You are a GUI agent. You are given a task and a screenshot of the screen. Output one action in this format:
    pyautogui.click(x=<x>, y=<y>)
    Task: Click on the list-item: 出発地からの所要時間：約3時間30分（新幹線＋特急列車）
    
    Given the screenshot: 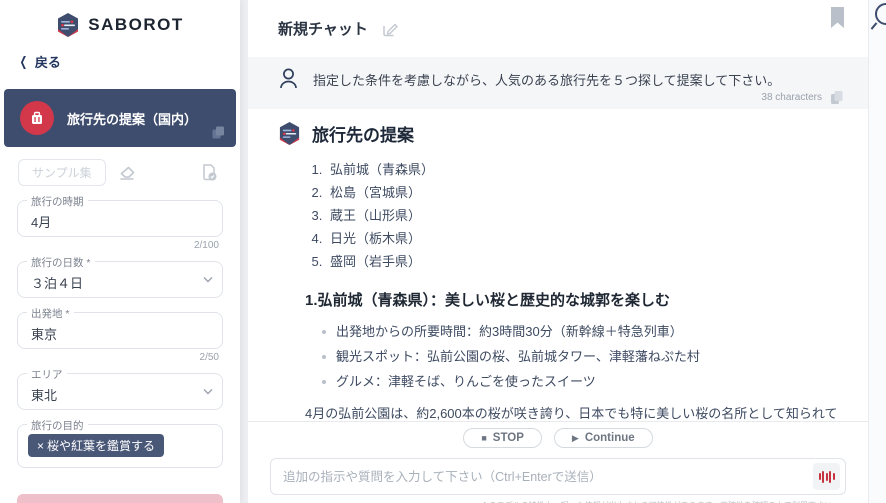 What is the action you would take?
    pyautogui.click(x=580, y=331)
    